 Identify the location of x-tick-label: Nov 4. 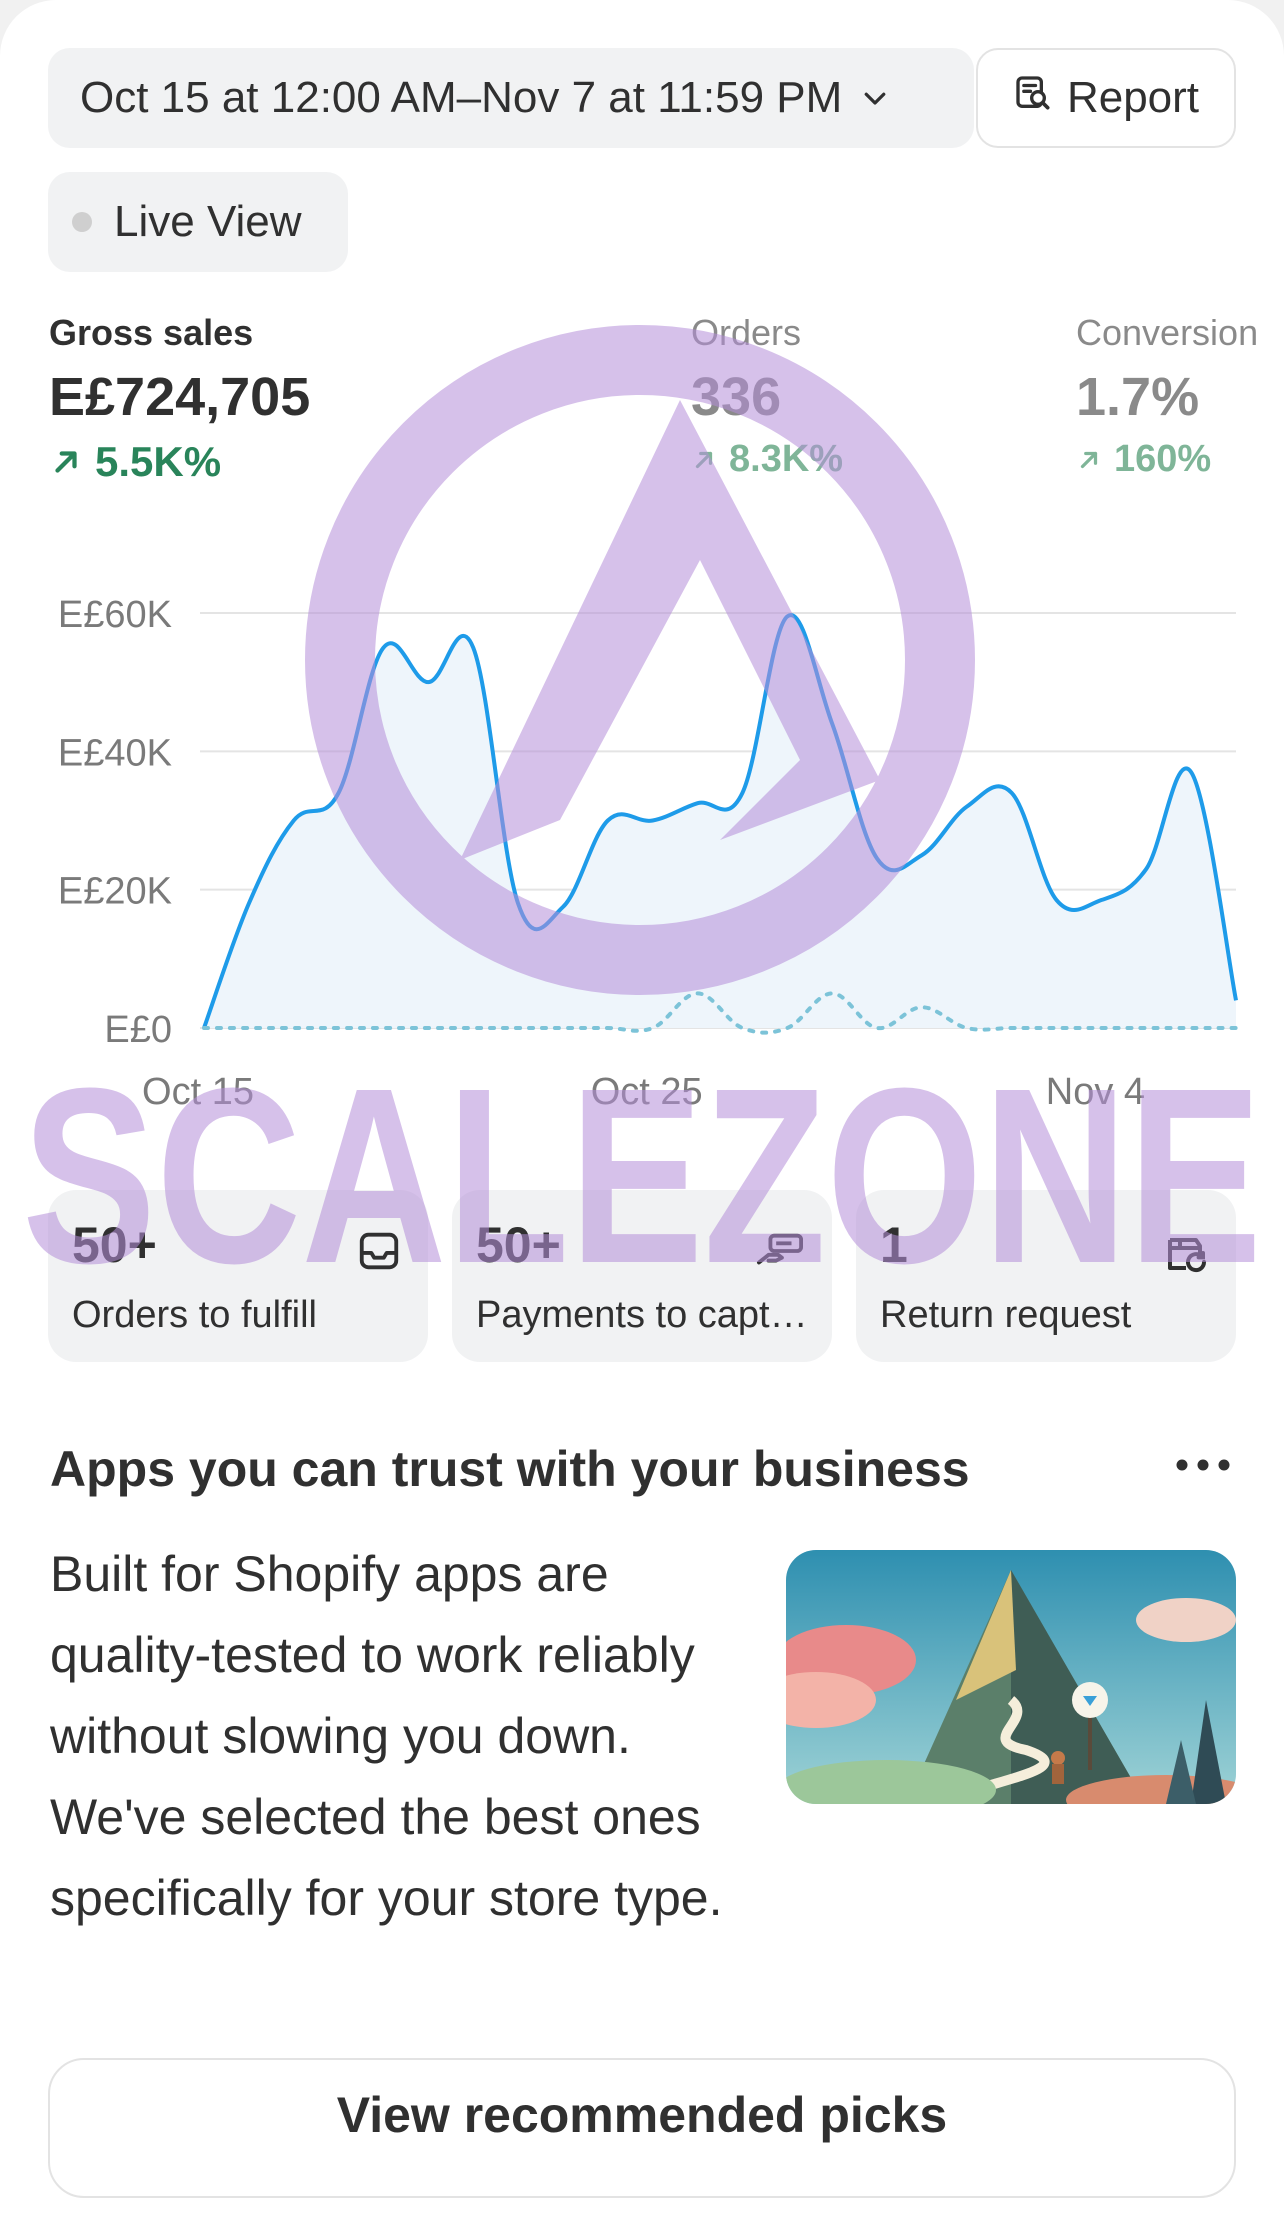
(1095, 1092).